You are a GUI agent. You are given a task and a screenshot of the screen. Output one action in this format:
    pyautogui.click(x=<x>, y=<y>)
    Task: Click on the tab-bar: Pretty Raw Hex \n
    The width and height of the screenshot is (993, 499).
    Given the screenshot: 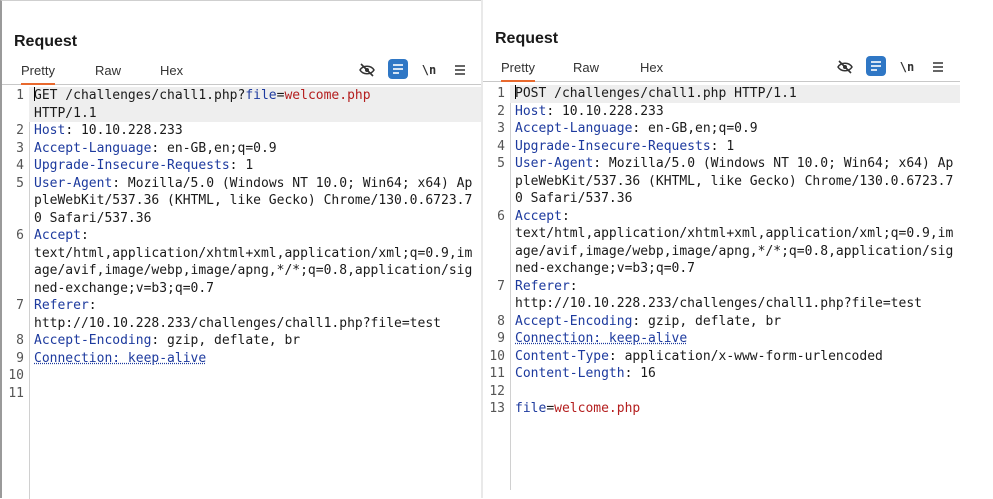 What is the action you would take?
    pyautogui.click(x=721, y=68)
    